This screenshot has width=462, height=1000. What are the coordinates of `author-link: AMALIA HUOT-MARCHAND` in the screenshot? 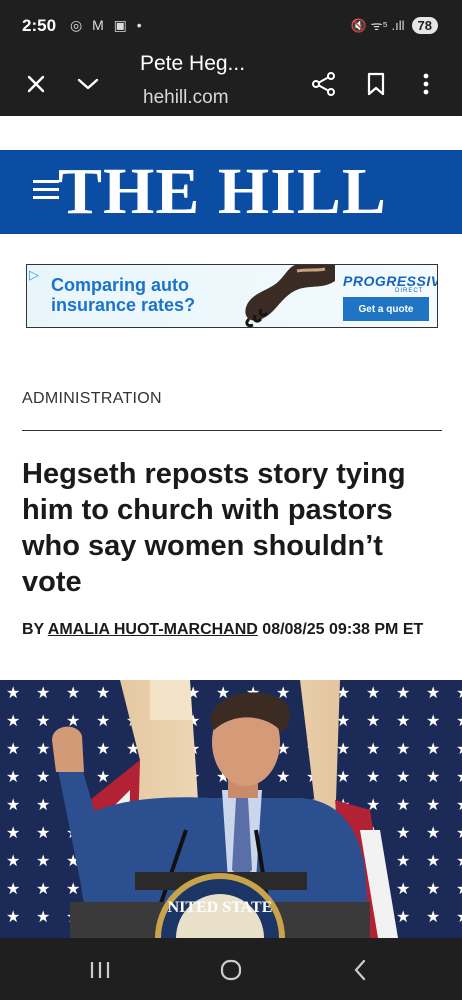 It's located at (153, 629).